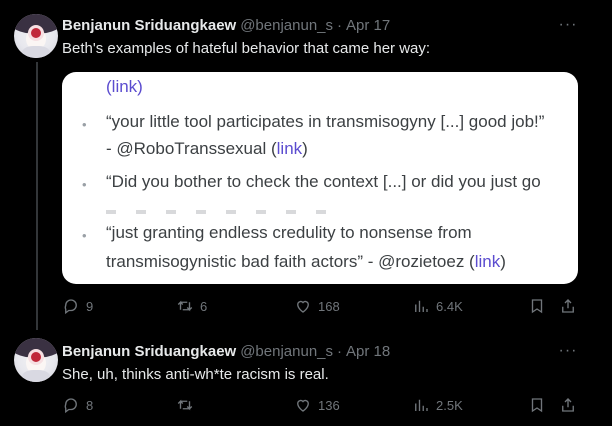 Image resolution: width=612 pixels, height=426 pixels. What do you see at coordinates (77, 405) in the screenshot?
I see `reply-button: 8` at bounding box center [77, 405].